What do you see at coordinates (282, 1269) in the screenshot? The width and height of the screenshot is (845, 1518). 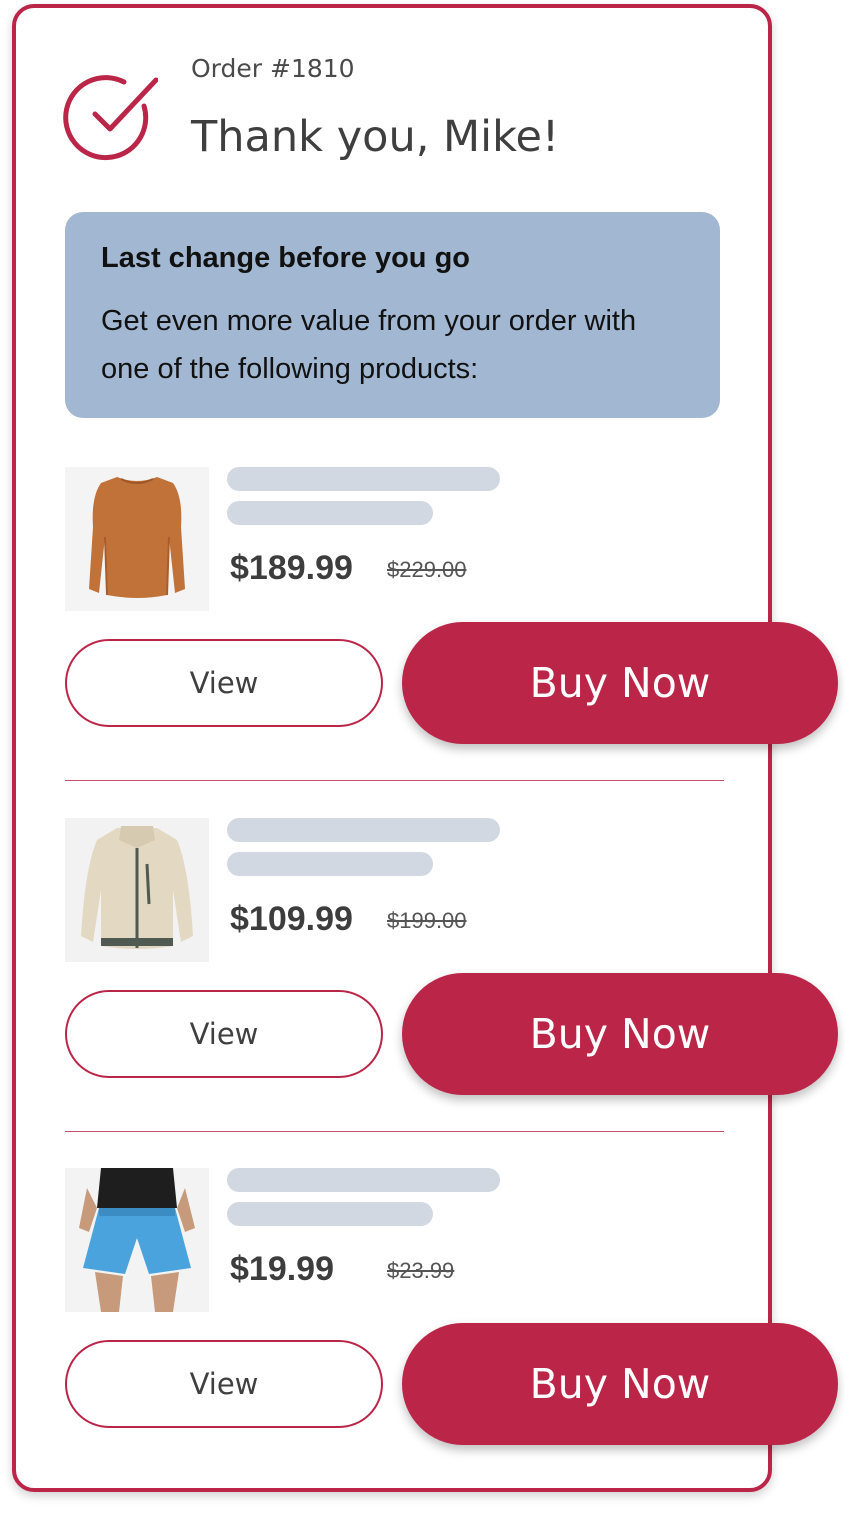 I see `sale-price: $19.99` at bounding box center [282, 1269].